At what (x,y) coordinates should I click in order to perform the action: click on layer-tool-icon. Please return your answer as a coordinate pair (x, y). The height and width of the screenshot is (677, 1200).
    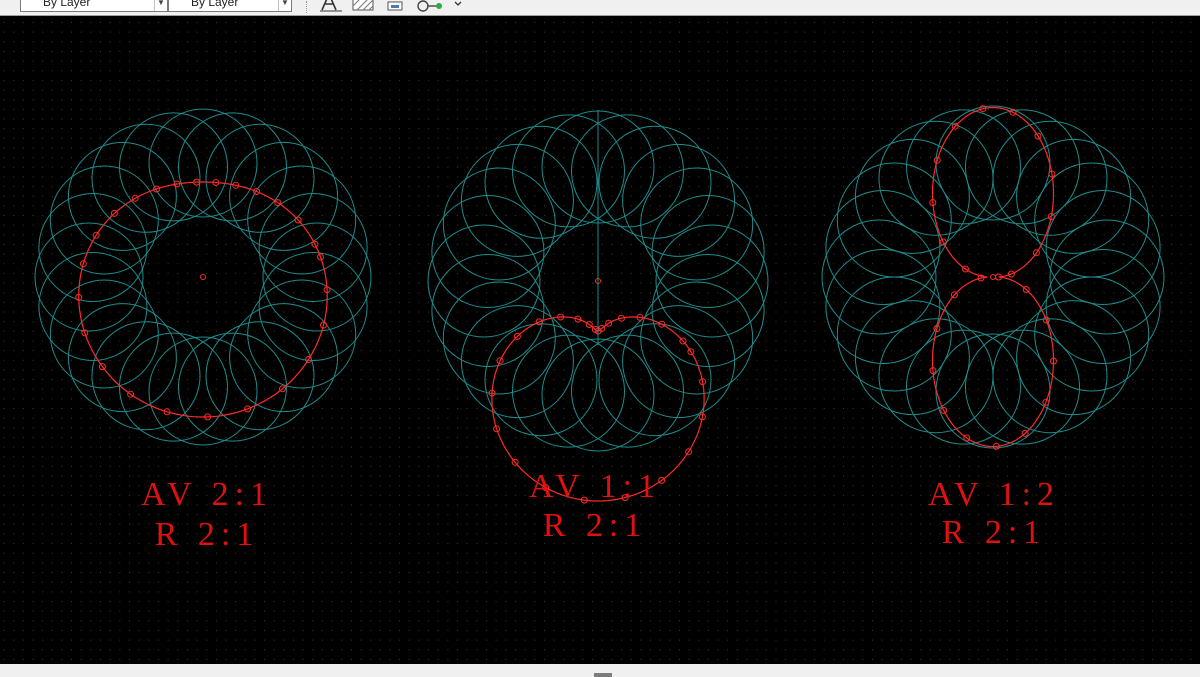
    Looking at the image, I should click on (431, 6).